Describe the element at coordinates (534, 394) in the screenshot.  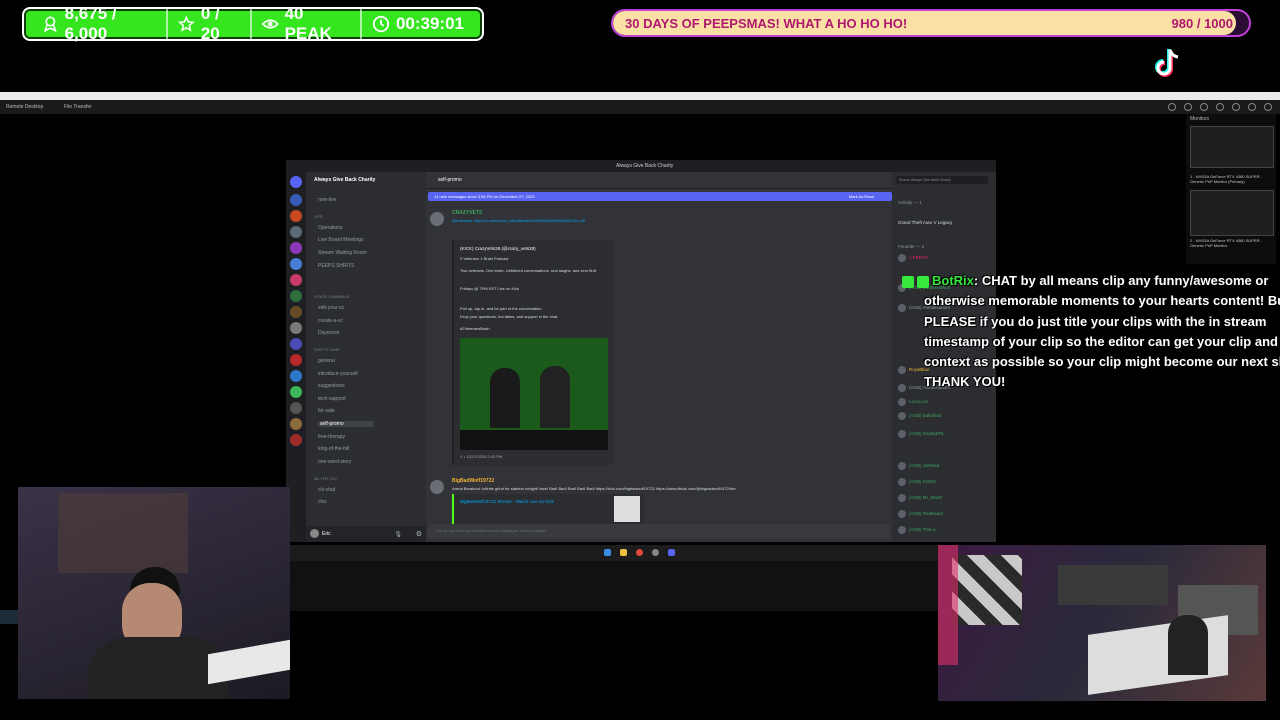
I see `embed-image` at that location.